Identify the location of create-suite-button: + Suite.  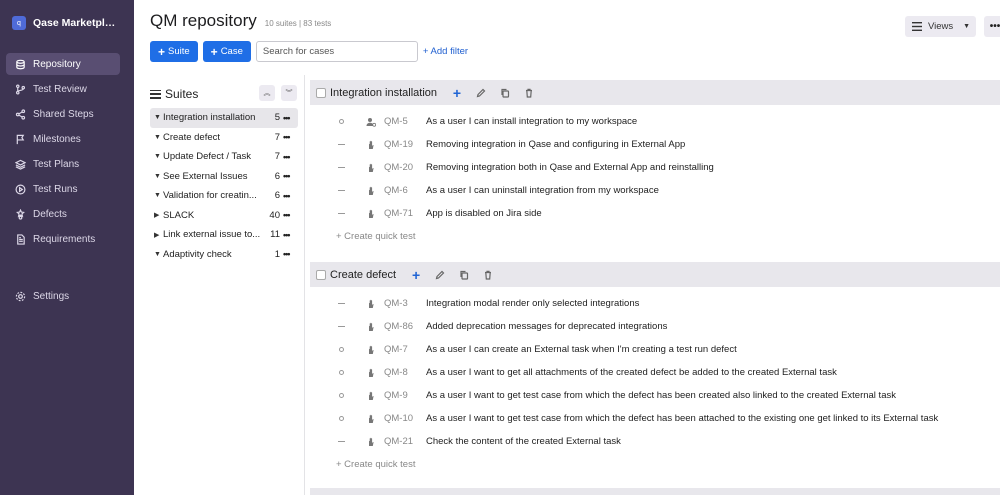
(174, 51).